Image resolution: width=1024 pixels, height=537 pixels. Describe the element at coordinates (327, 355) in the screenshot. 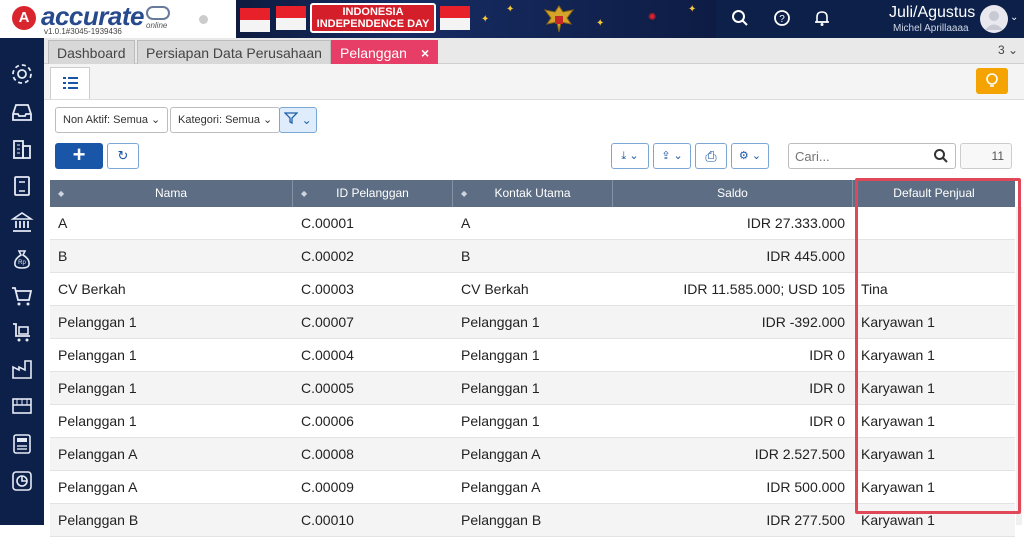

I see `cell-id-pelanggan: C.00004` at that location.